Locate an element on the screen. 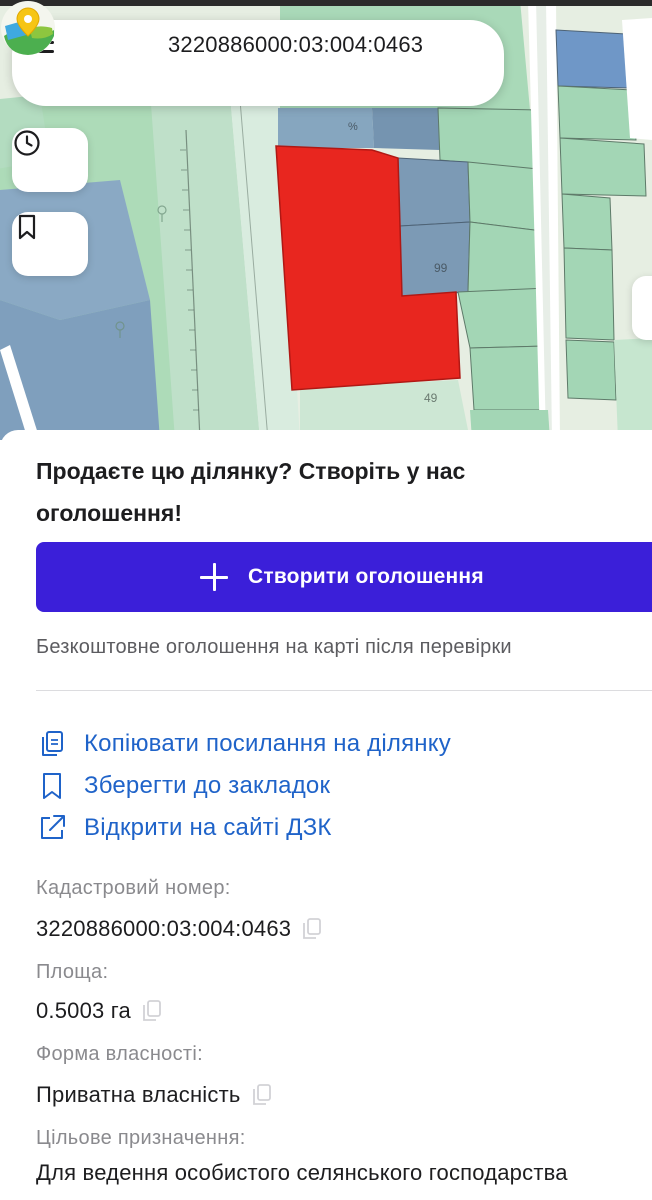 The height and width of the screenshot is (1200, 652). copy-link-action: Копіювати посилання на ділянку is located at coordinates (243, 744).